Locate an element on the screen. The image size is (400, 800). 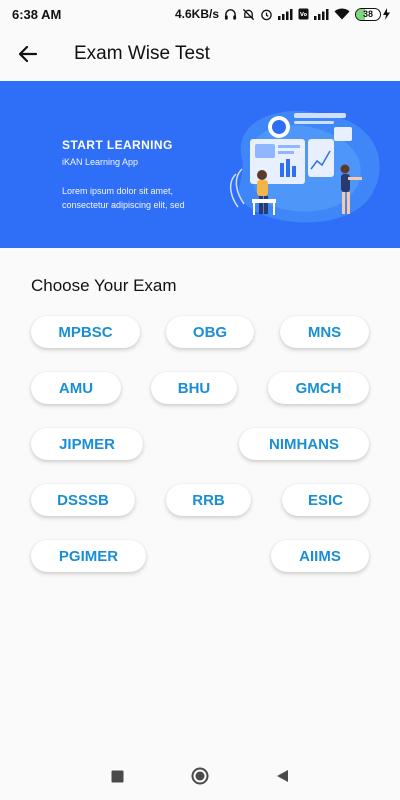
exam-chip-esic: ESIC is located at coordinates (325, 500).